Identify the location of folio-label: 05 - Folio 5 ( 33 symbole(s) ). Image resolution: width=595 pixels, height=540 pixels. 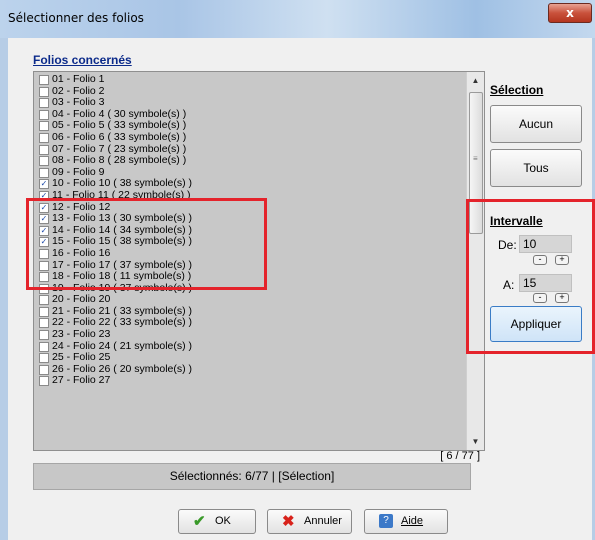
(119, 126).